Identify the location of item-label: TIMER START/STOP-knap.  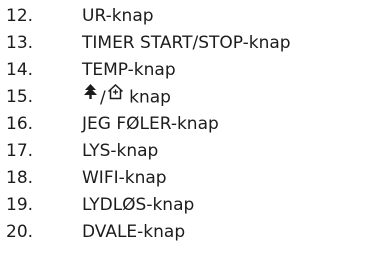
(186, 43).